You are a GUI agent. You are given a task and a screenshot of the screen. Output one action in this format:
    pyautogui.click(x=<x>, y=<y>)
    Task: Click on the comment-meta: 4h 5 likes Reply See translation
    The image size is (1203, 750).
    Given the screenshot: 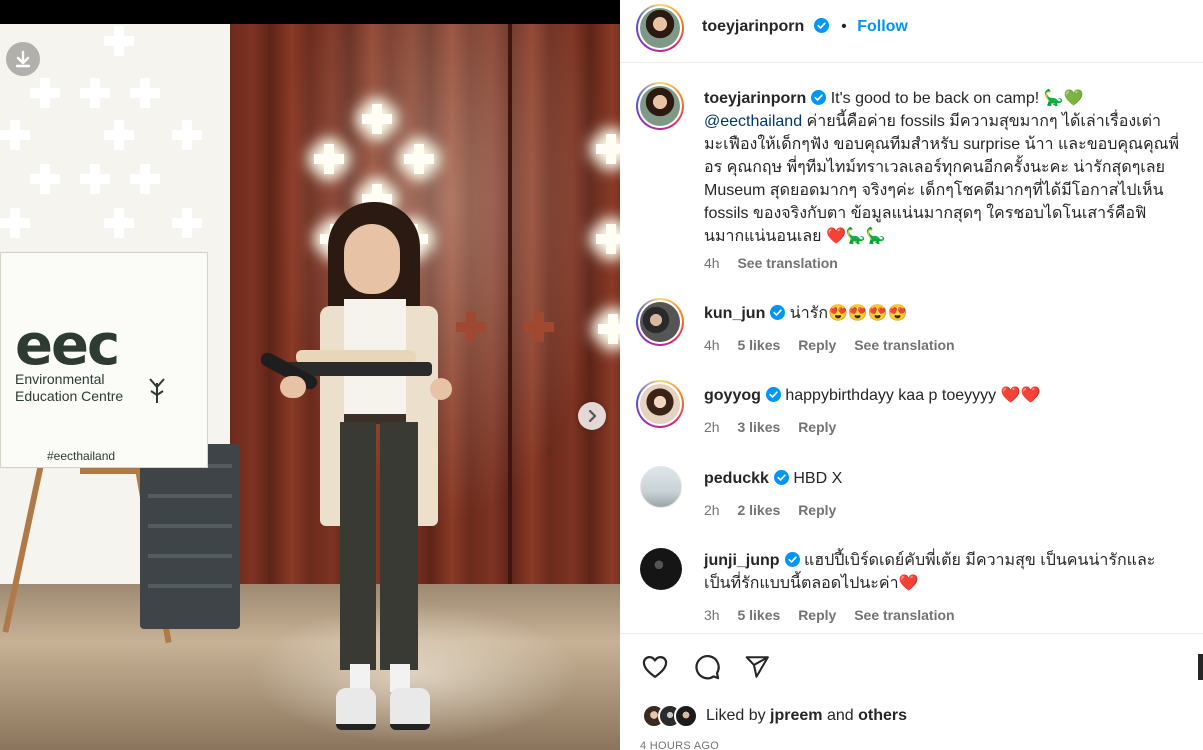 What is the action you would take?
    pyautogui.click(x=836, y=345)
    